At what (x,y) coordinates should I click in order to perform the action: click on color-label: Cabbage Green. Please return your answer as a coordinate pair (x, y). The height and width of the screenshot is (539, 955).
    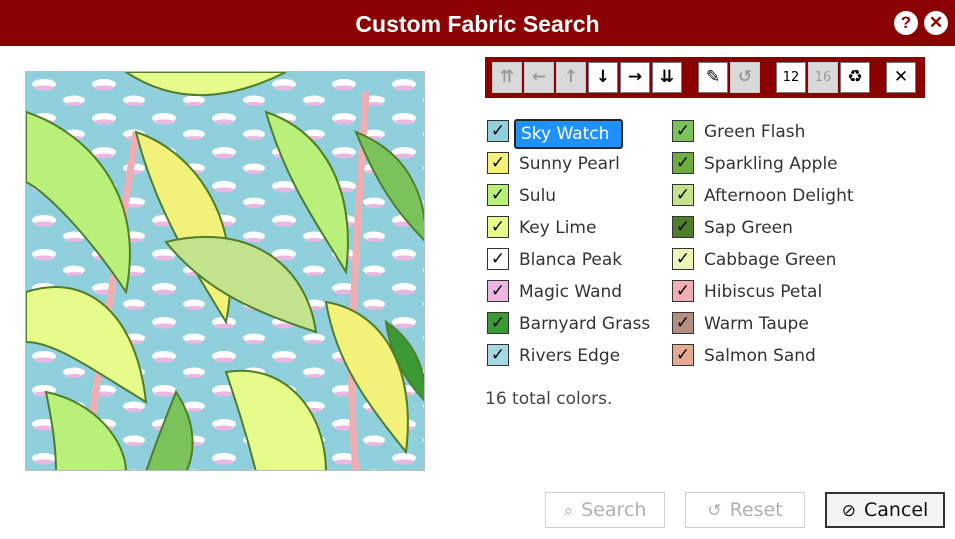
    Looking at the image, I should click on (770, 260).